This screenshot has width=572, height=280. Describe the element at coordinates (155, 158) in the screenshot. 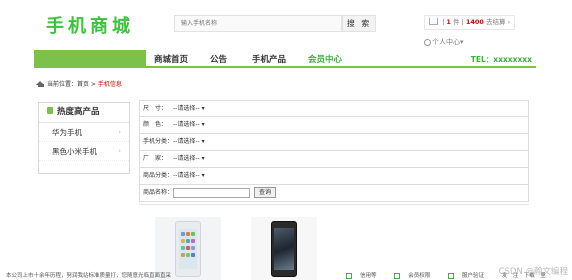

I see `filter-label: 厂 家：` at that location.